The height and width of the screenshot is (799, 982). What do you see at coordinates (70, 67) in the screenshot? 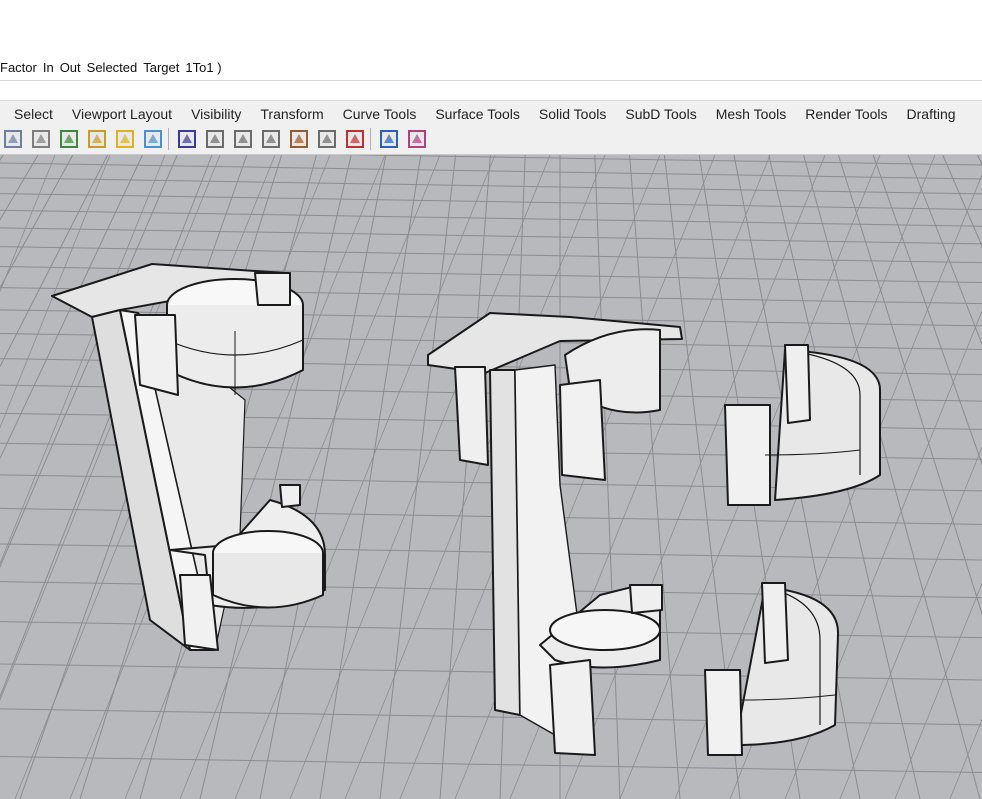
I see `command-option: Out` at bounding box center [70, 67].